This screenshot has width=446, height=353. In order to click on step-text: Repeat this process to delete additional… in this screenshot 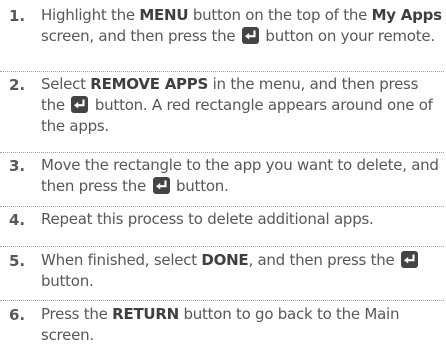, I will do `click(242, 219)`.